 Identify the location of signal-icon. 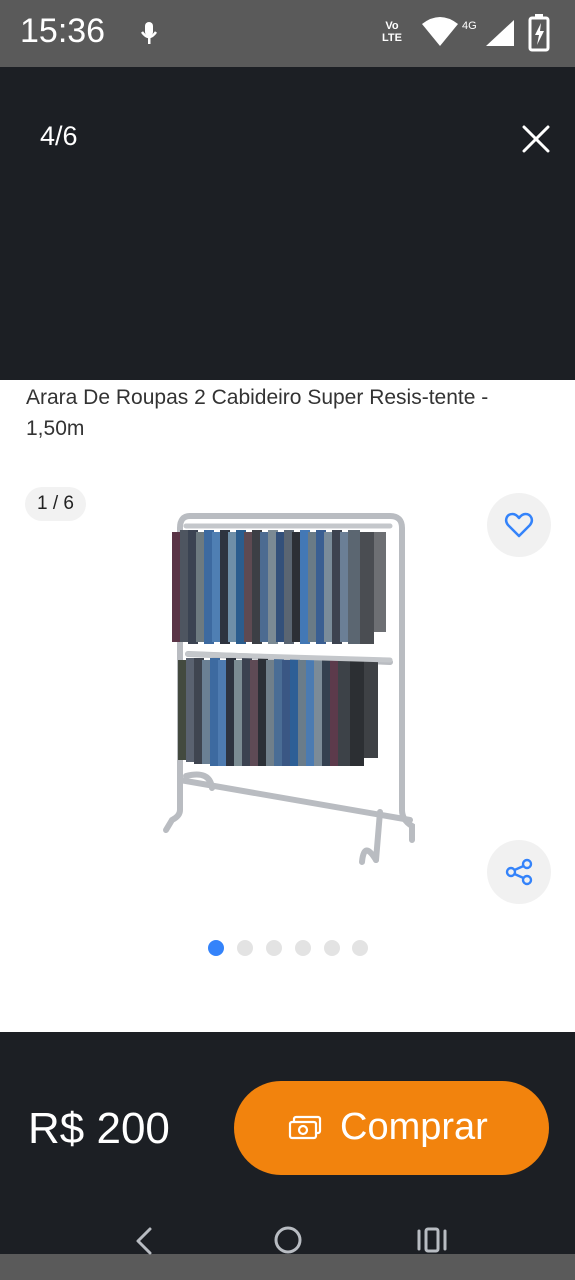
(500, 35).